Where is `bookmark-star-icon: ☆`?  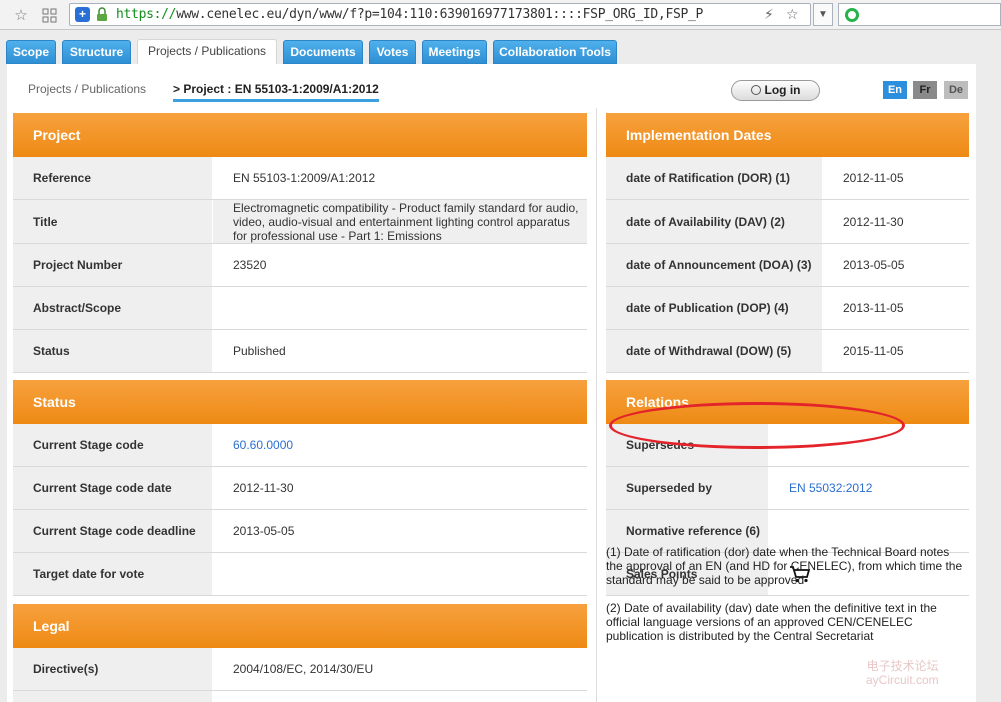 bookmark-star-icon: ☆ is located at coordinates (792, 14).